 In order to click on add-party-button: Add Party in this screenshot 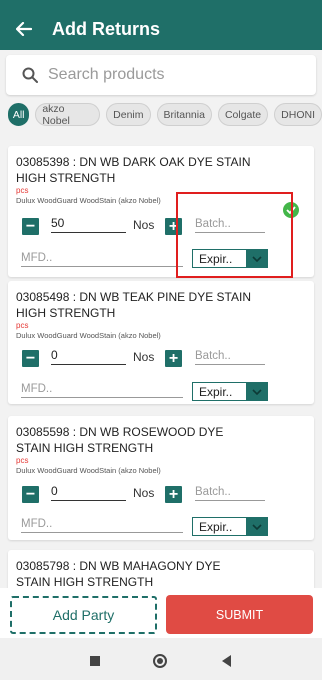, I will do `click(83, 615)`.